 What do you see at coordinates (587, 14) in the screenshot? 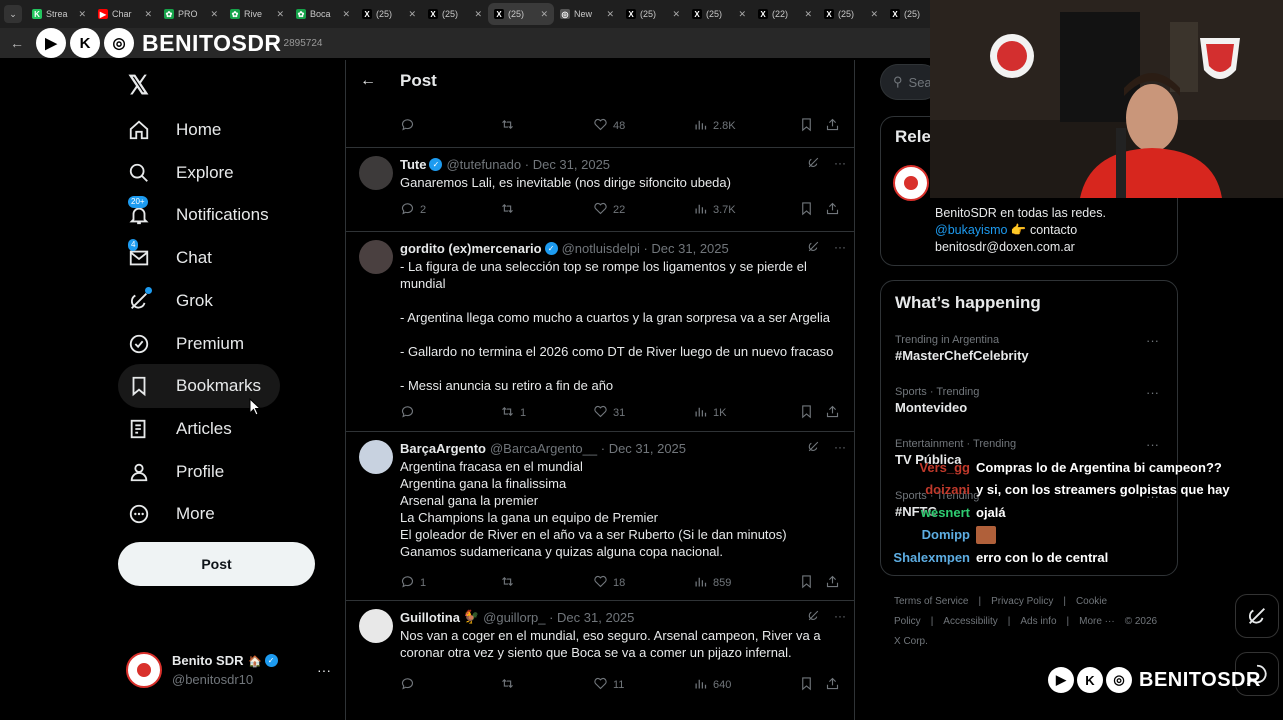
I see `browser-tab: ◎ New ✕` at bounding box center [587, 14].